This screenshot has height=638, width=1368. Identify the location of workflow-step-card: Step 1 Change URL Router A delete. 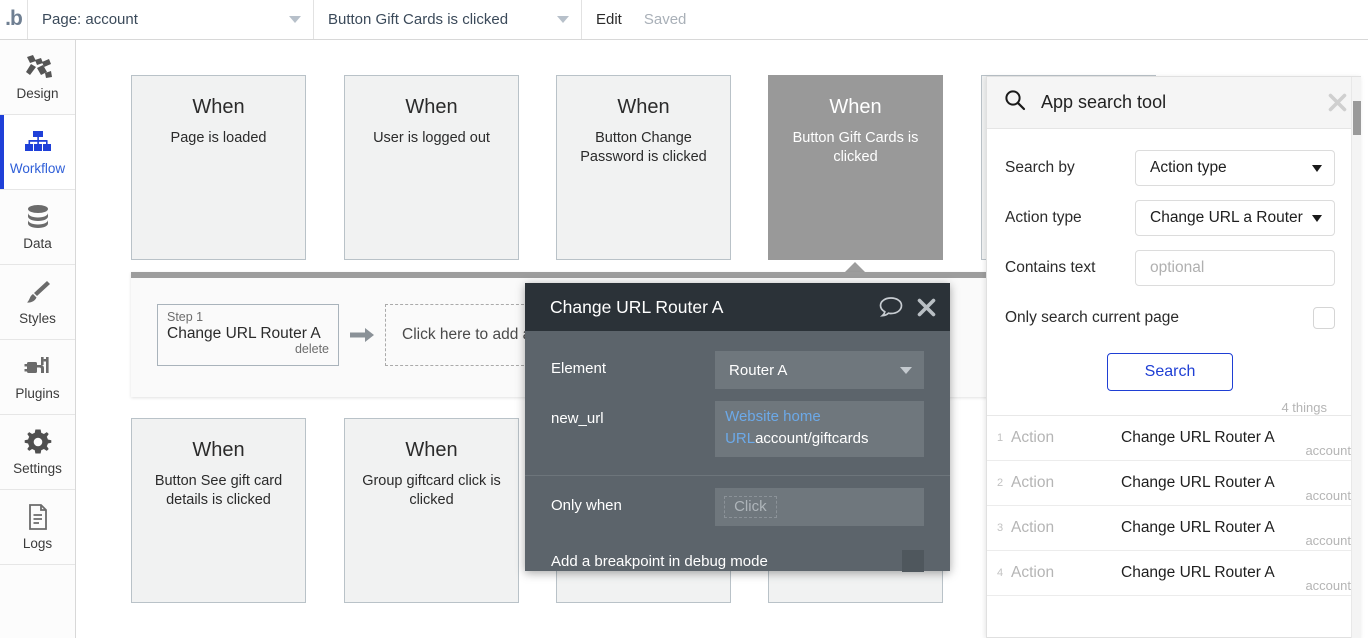
(248, 335).